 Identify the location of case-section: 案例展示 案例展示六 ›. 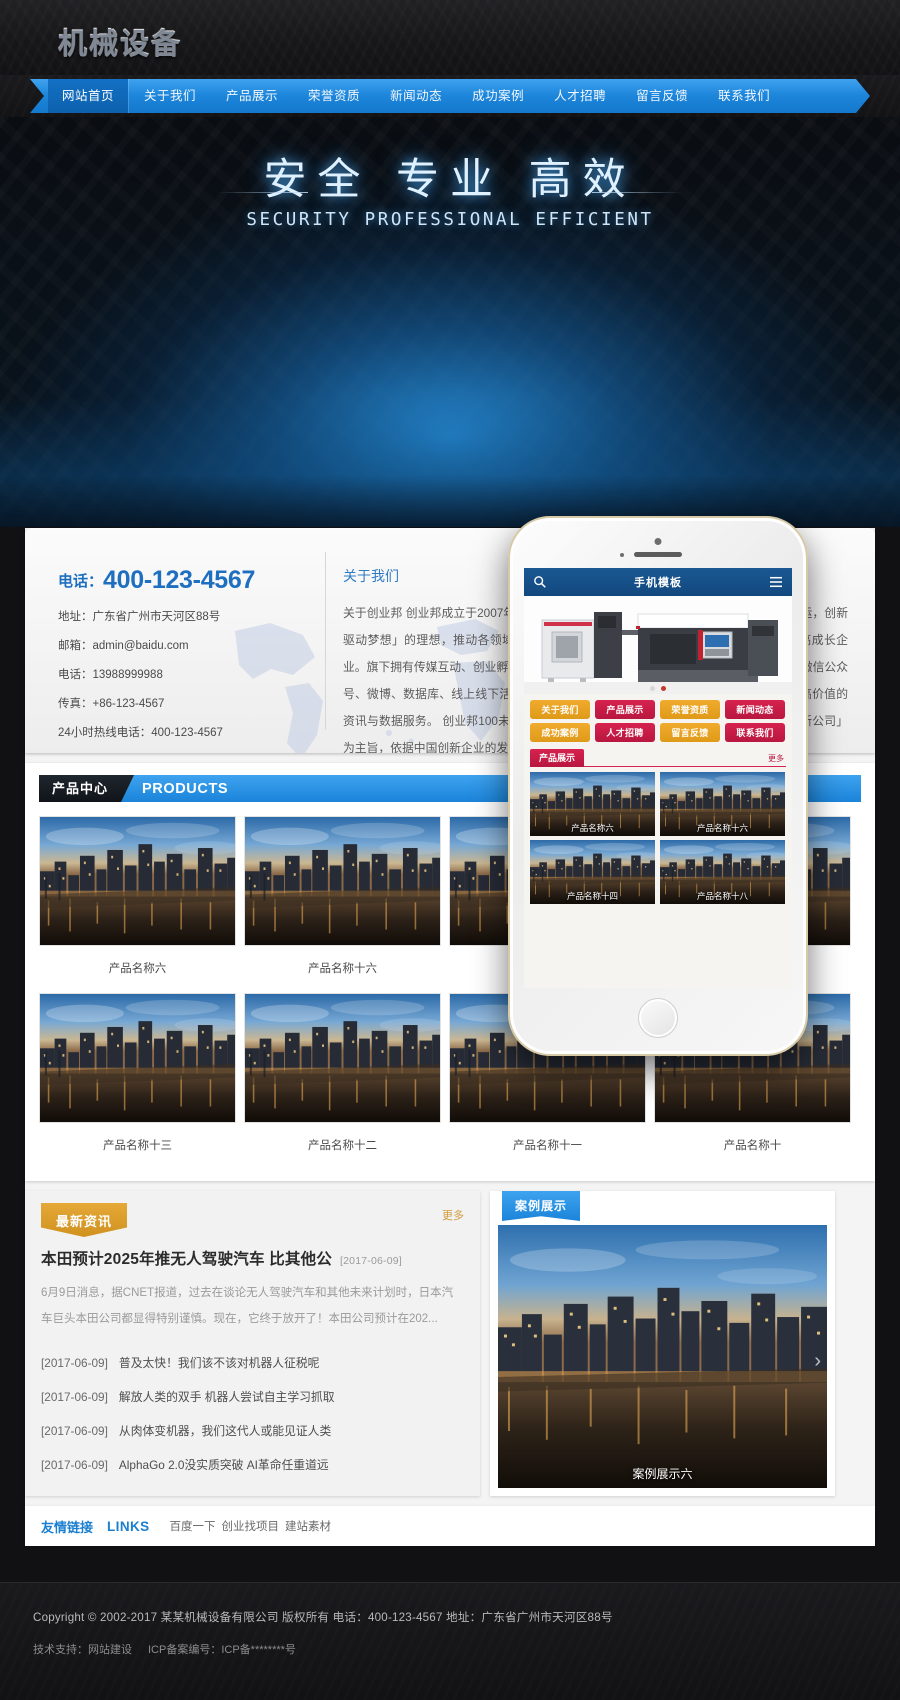
(662, 1343).